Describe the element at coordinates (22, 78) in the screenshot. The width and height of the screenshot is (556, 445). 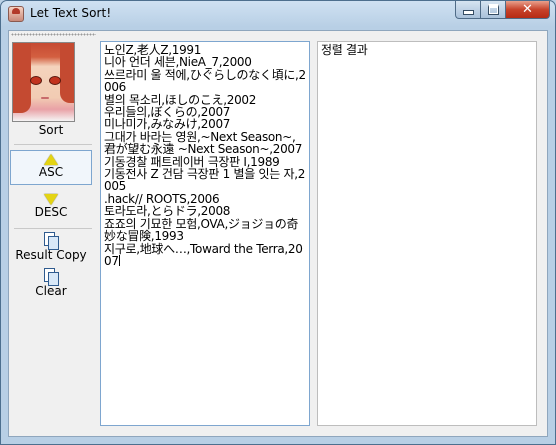
I see `avatar-hair-left` at that location.